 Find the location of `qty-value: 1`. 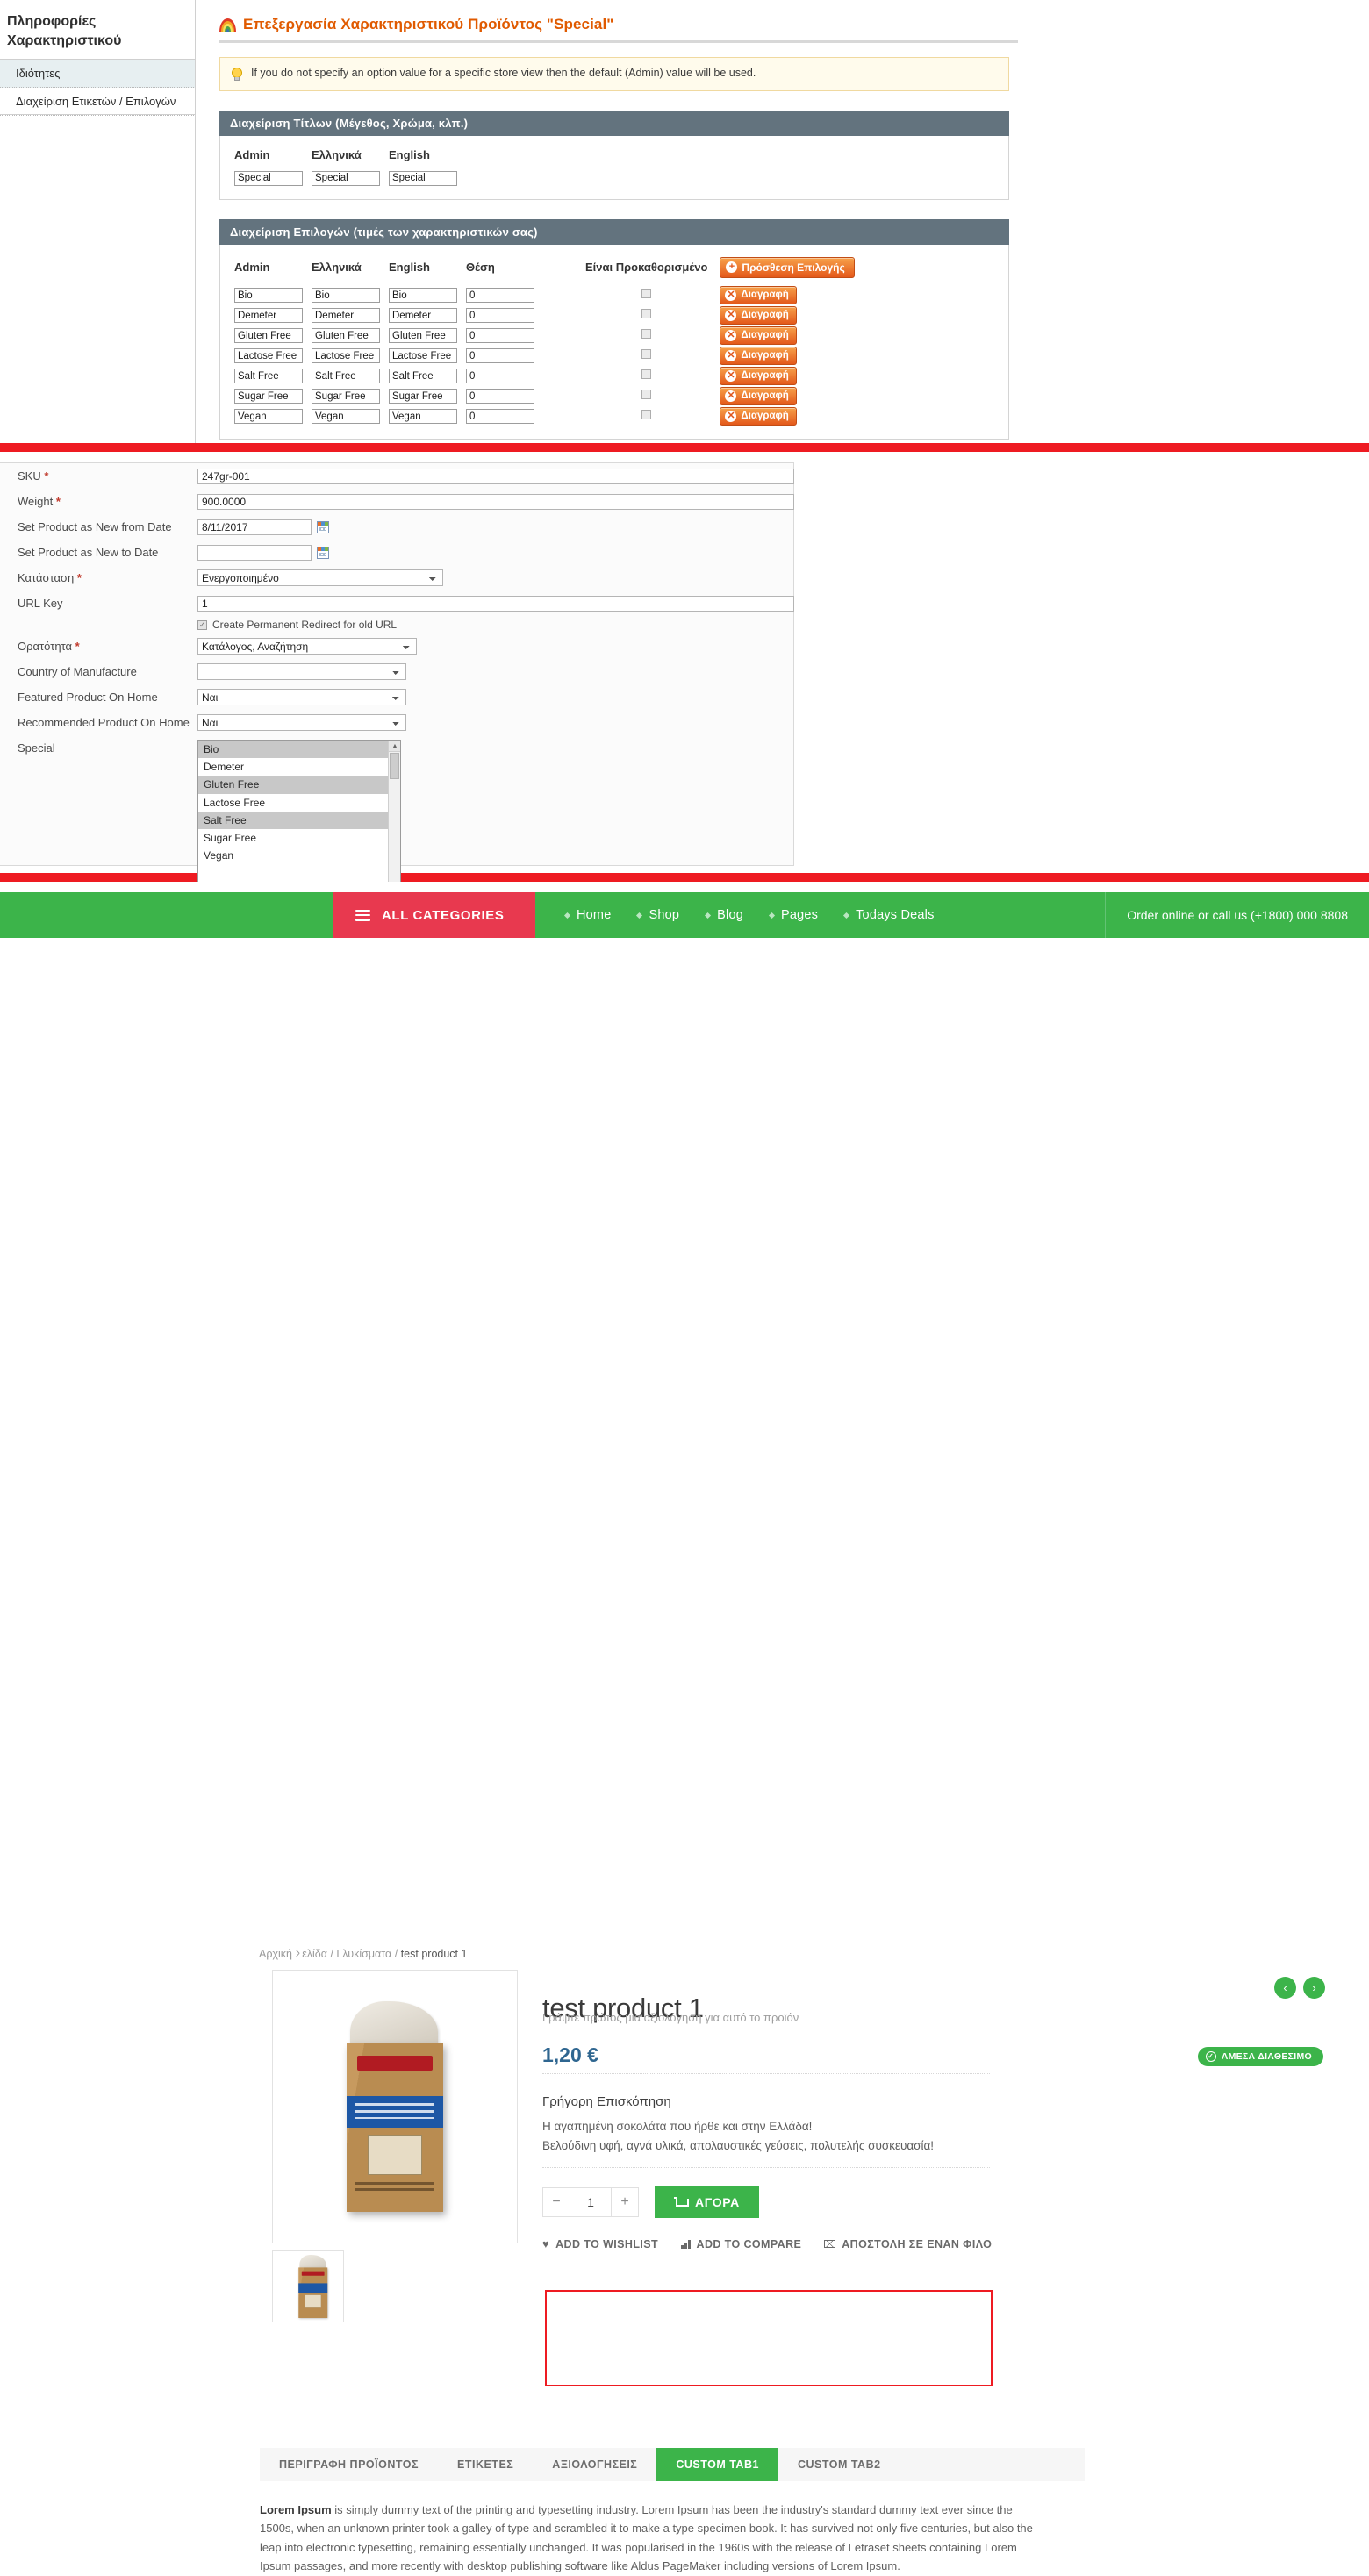

qty-value: 1 is located at coordinates (590, 2202).